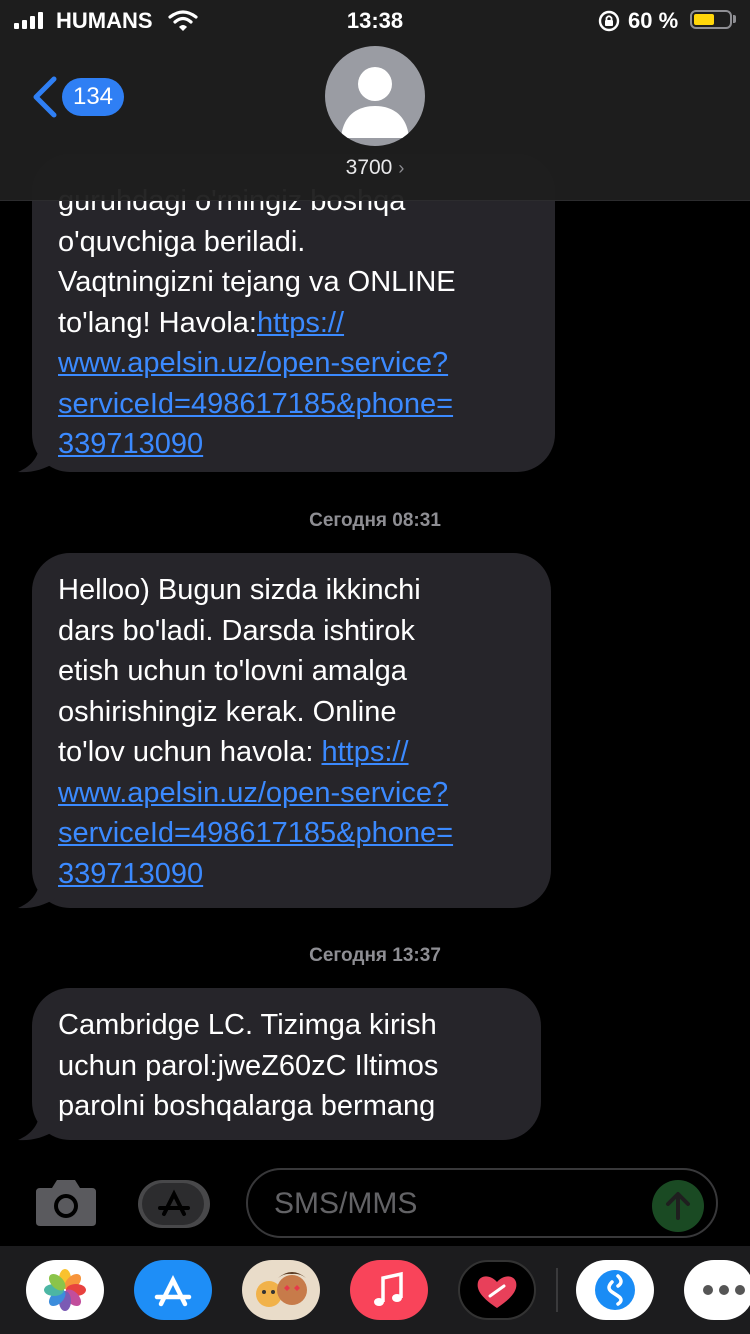 This screenshot has width=750, height=1334. I want to click on arrow-up-icon, so click(678, 1206).